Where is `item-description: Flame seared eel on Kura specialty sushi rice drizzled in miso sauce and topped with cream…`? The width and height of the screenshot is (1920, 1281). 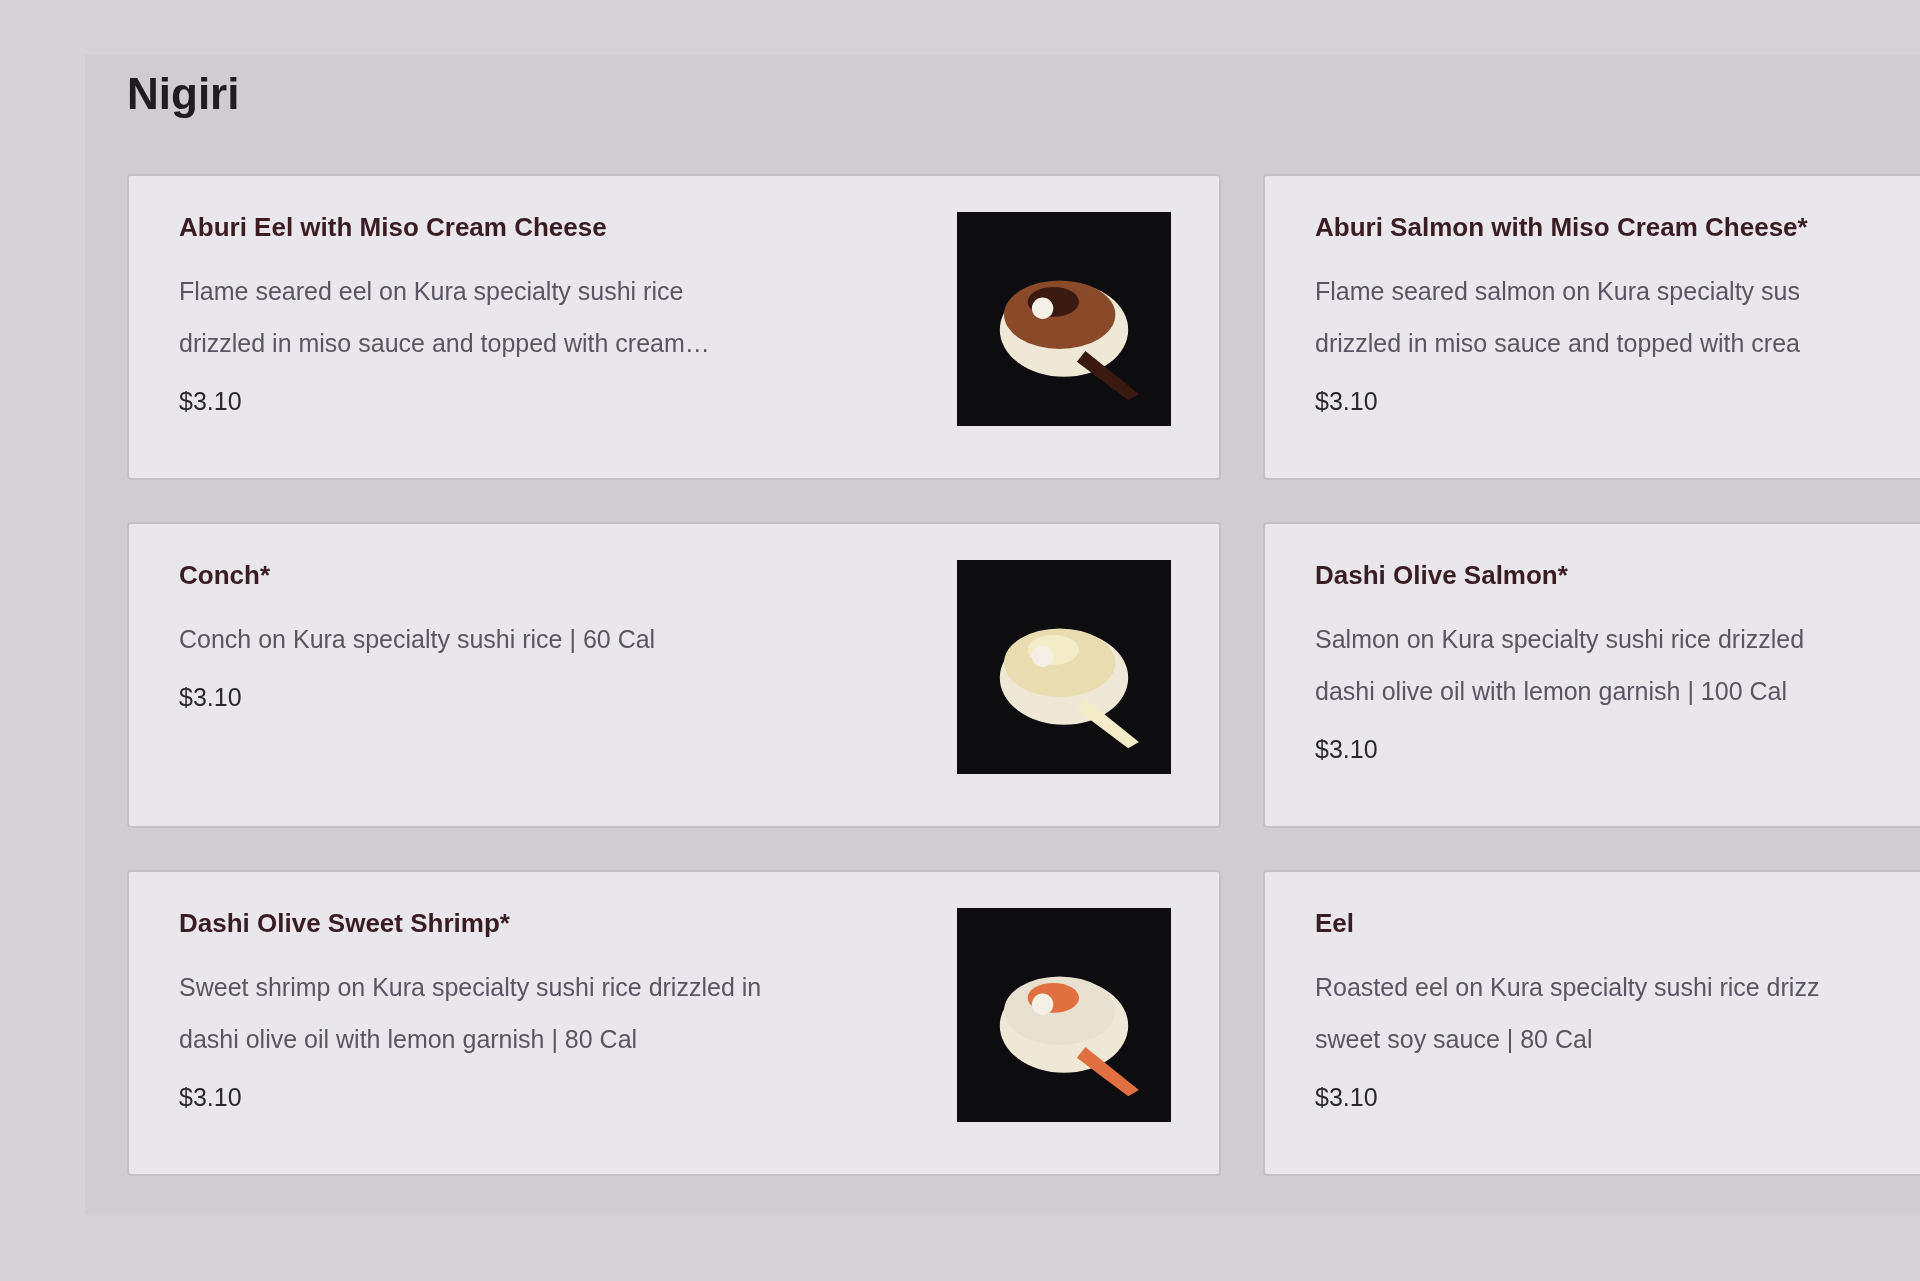
item-description: Flame seared eel on Kura specialty sushi rice drizzled in miso sauce and topped with cream… is located at coordinates (444, 318).